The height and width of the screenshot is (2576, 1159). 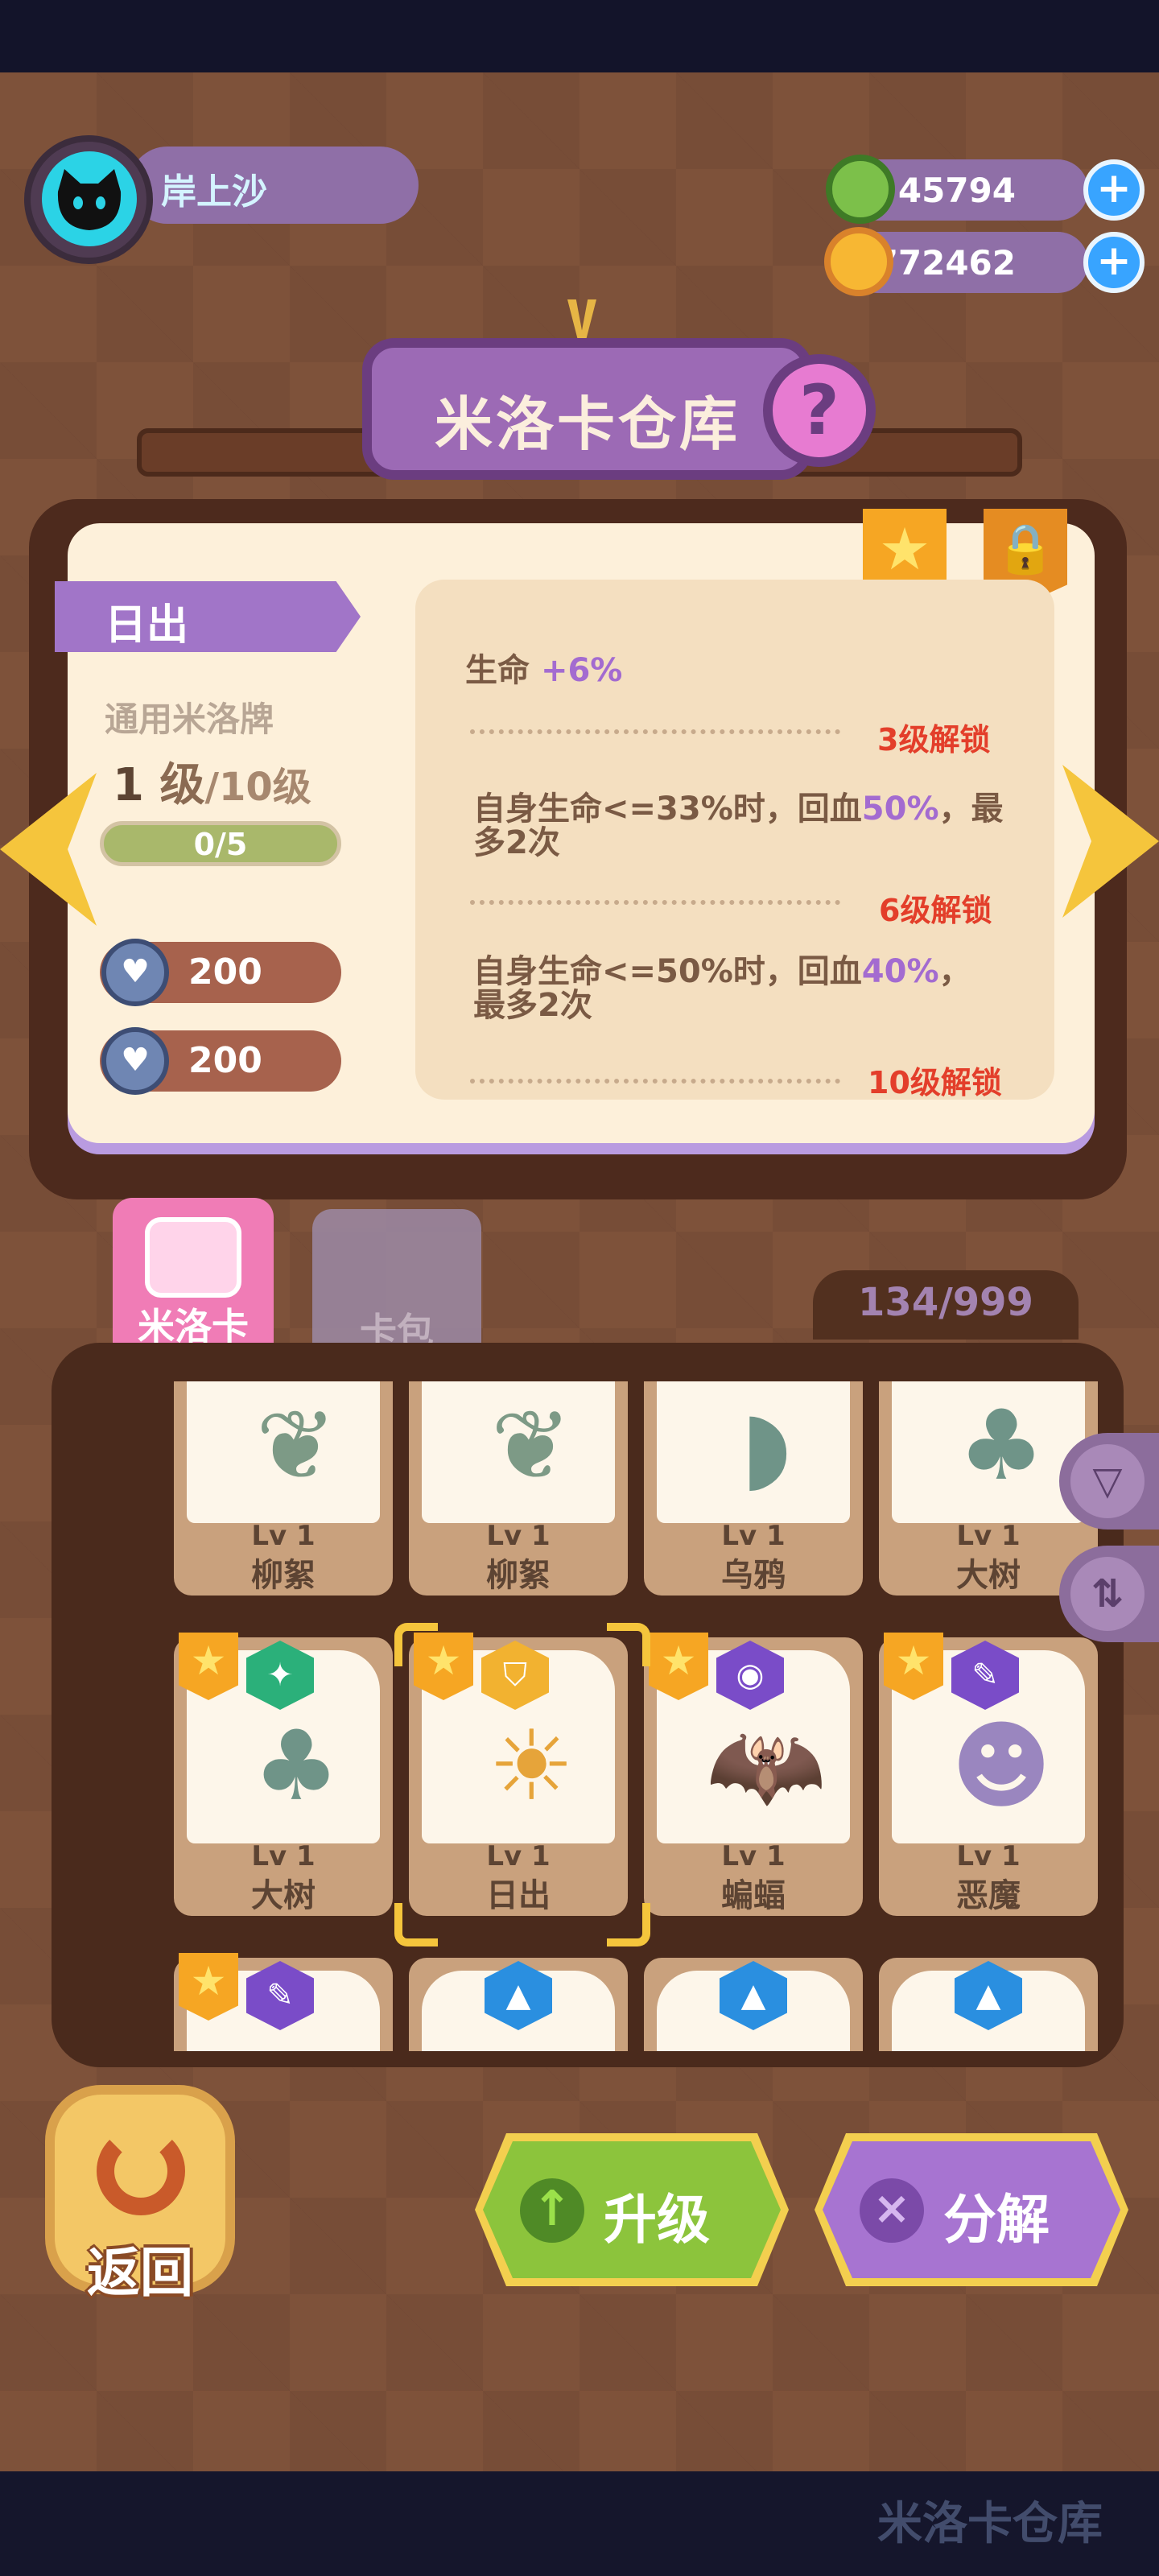 What do you see at coordinates (1002, 1767) in the screenshot?
I see `demon-icon: ☻` at bounding box center [1002, 1767].